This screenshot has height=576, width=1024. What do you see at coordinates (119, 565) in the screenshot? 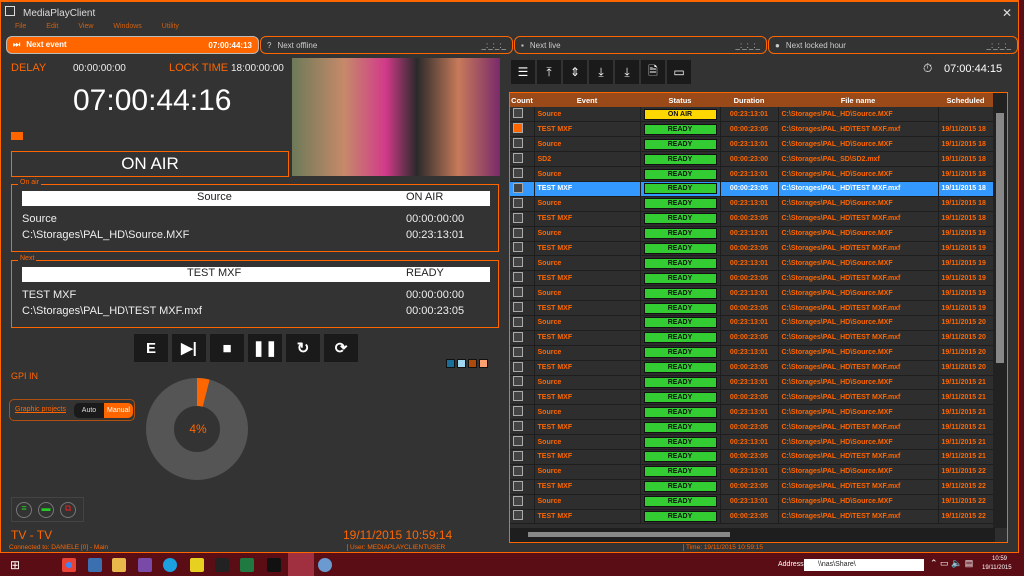
I see `explorer-icon` at bounding box center [119, 565].